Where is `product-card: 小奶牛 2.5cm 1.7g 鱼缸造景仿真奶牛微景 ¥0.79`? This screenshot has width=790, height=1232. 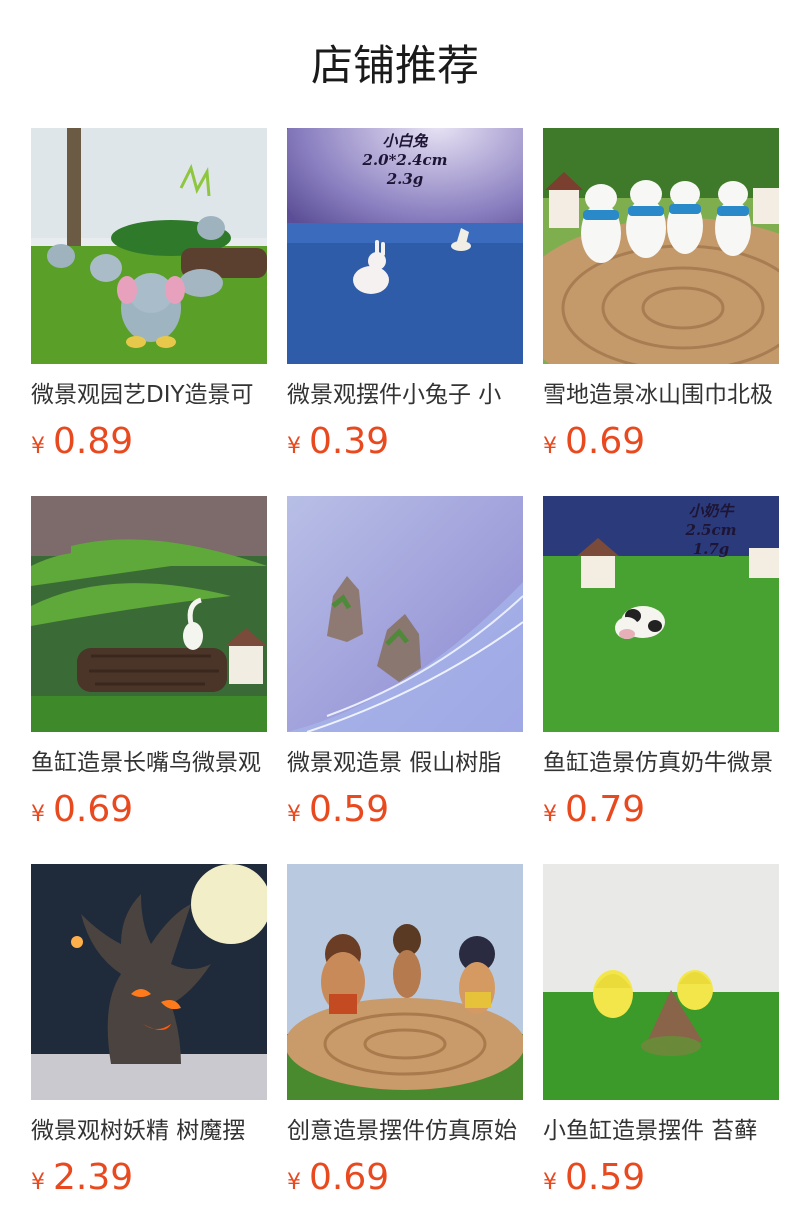
product-card: 小奶牛 2.5cm 1.7g 鱼缸造景仿真奶牛微景 ¥0.79 is located at coordinates (661, 667).